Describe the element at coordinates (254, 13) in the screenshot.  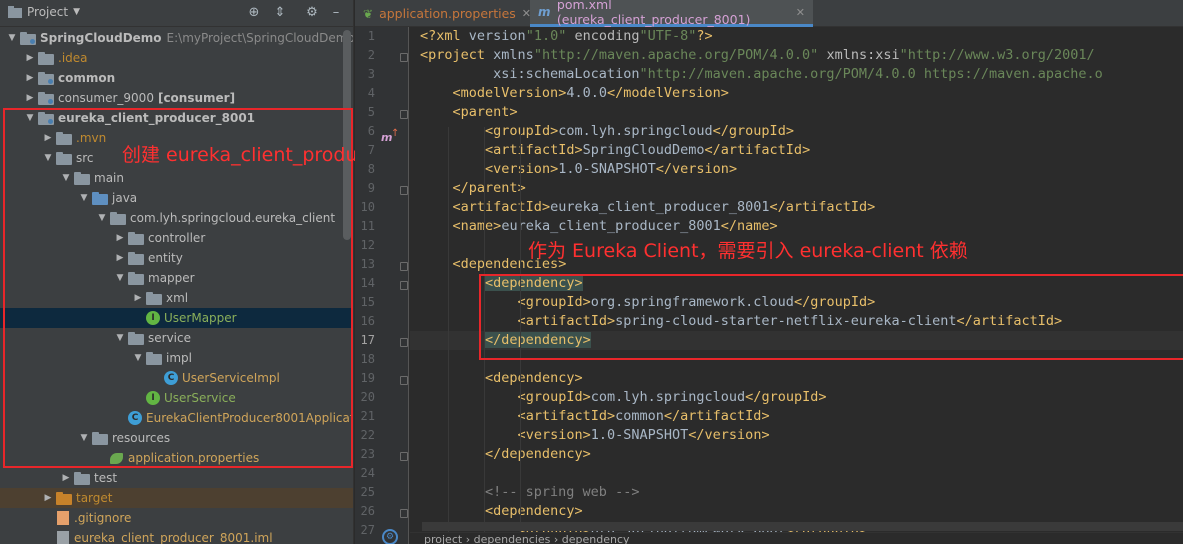
I see `locate-icon: ⊕` at that location.